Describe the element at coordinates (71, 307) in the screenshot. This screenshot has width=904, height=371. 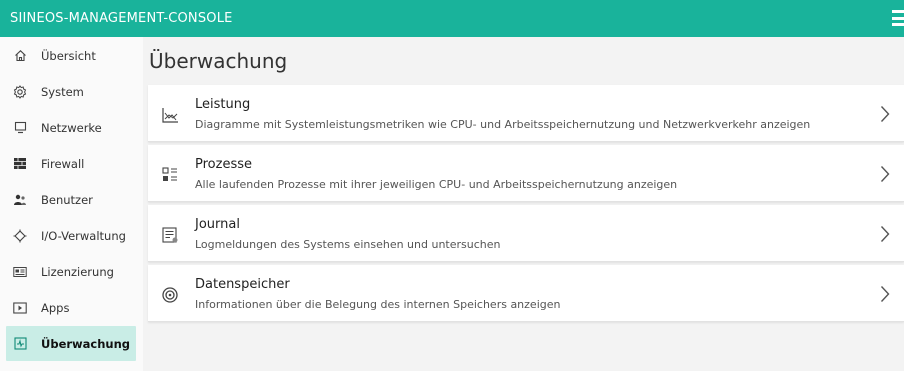
I see `sidebar-item-apps: Apps` at that location.